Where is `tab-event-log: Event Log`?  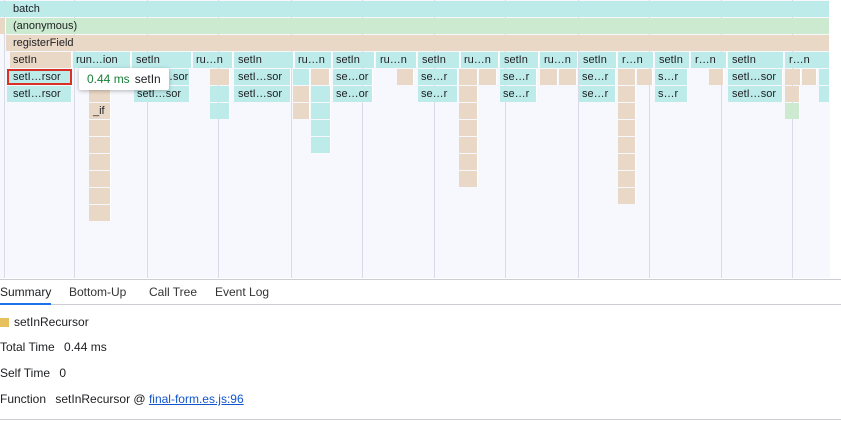 tab-event-log: Event Log is located at coordinates (242, 292).